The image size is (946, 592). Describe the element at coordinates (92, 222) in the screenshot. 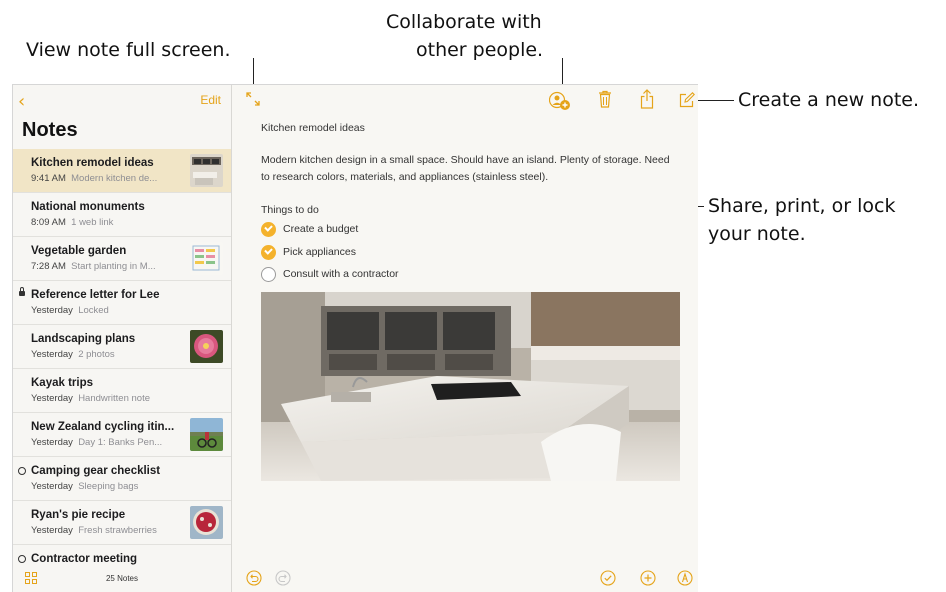

I see `note-preview: 1 web link` at that location.